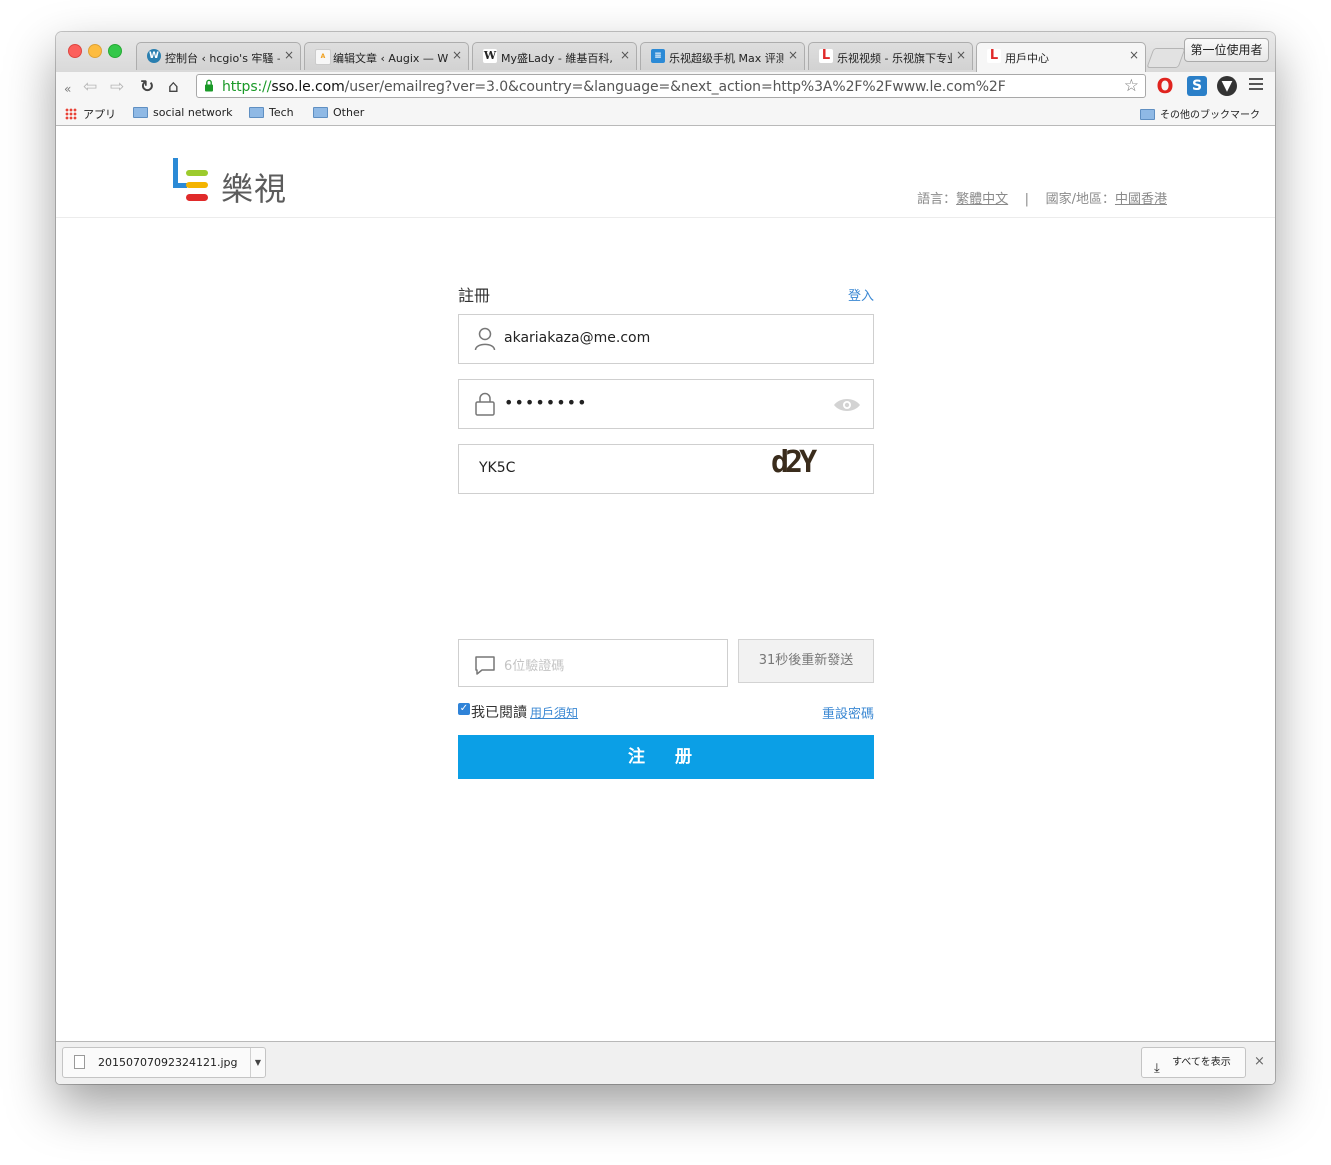 This screenshot has height=1165, width=1331. I want to click on s-extension-icon: S, so click(1197, 86).